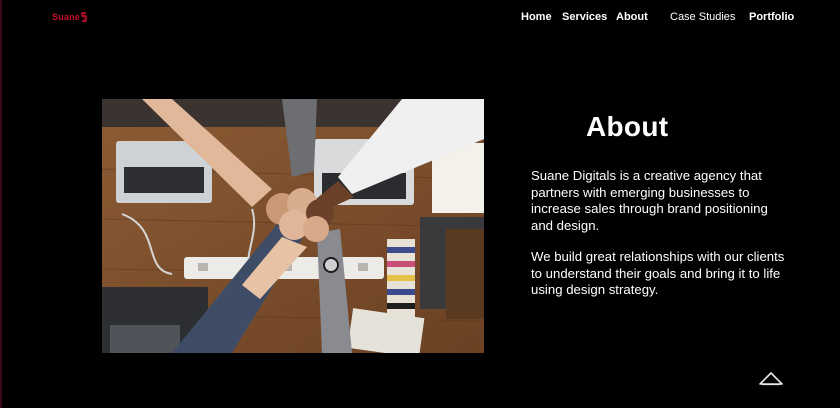 This screenshot has height=408, width=840. What do you see at coordinates (66, 17) in the screenshot?
I see `brand-name: Suane` at bounding box center [66, 17].